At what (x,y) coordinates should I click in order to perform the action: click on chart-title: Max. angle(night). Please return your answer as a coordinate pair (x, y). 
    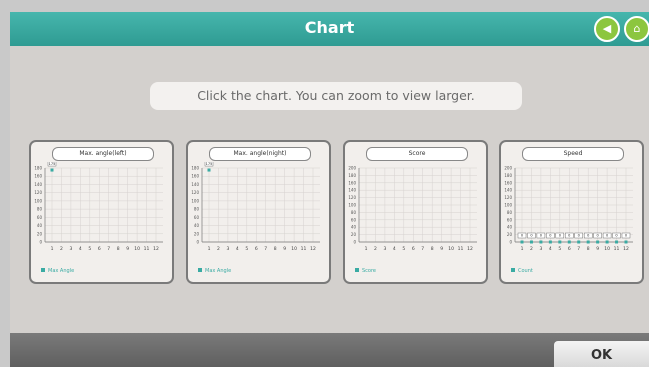
    Looking at the image, I should click on (260, 154).